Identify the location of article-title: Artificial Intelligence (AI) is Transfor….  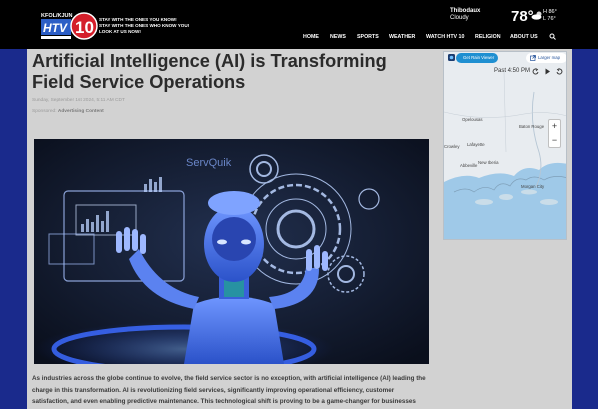
(209, 71).